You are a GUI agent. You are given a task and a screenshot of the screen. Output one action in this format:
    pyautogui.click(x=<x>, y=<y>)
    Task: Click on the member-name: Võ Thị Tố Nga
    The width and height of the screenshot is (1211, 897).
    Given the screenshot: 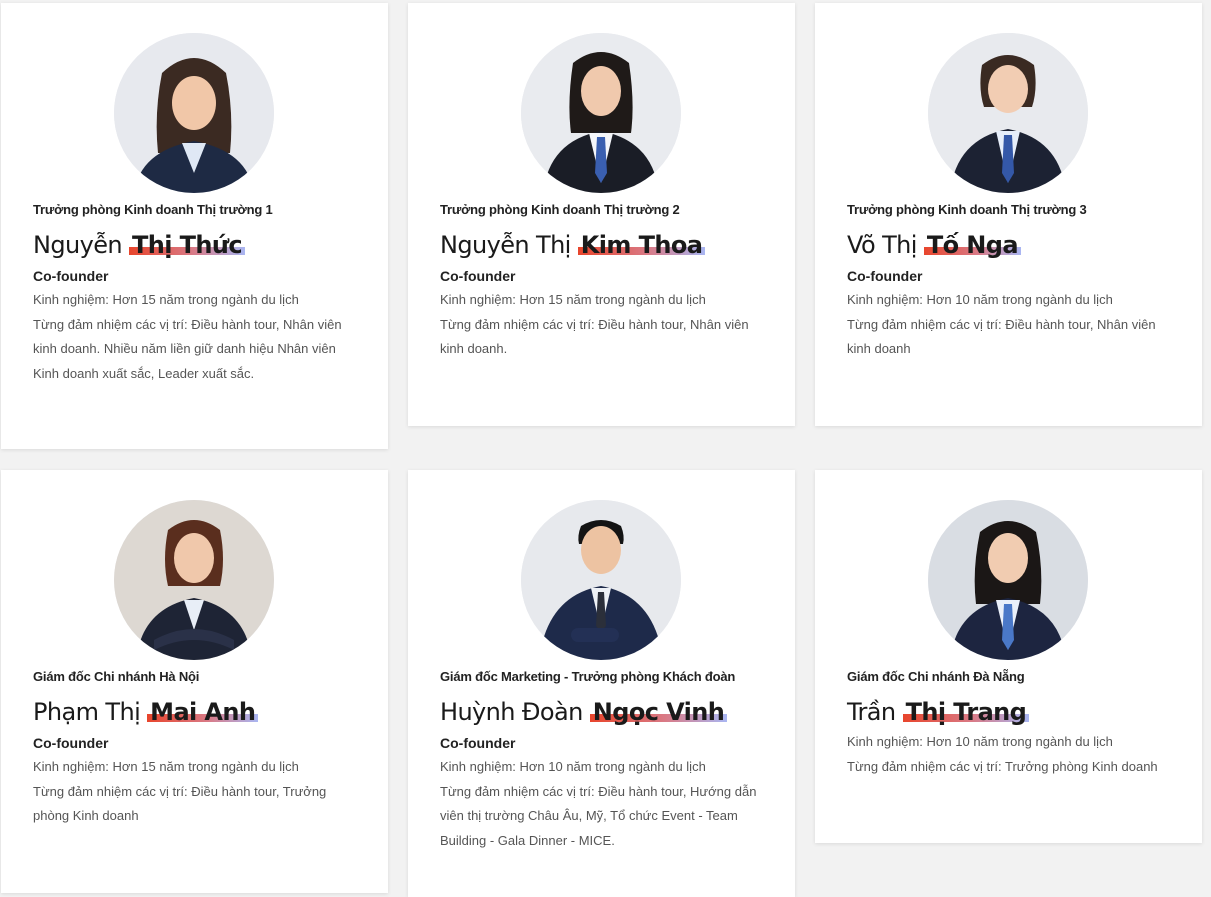 What is the action you would take?
    pyautogui.click(x=934, y=245)
    